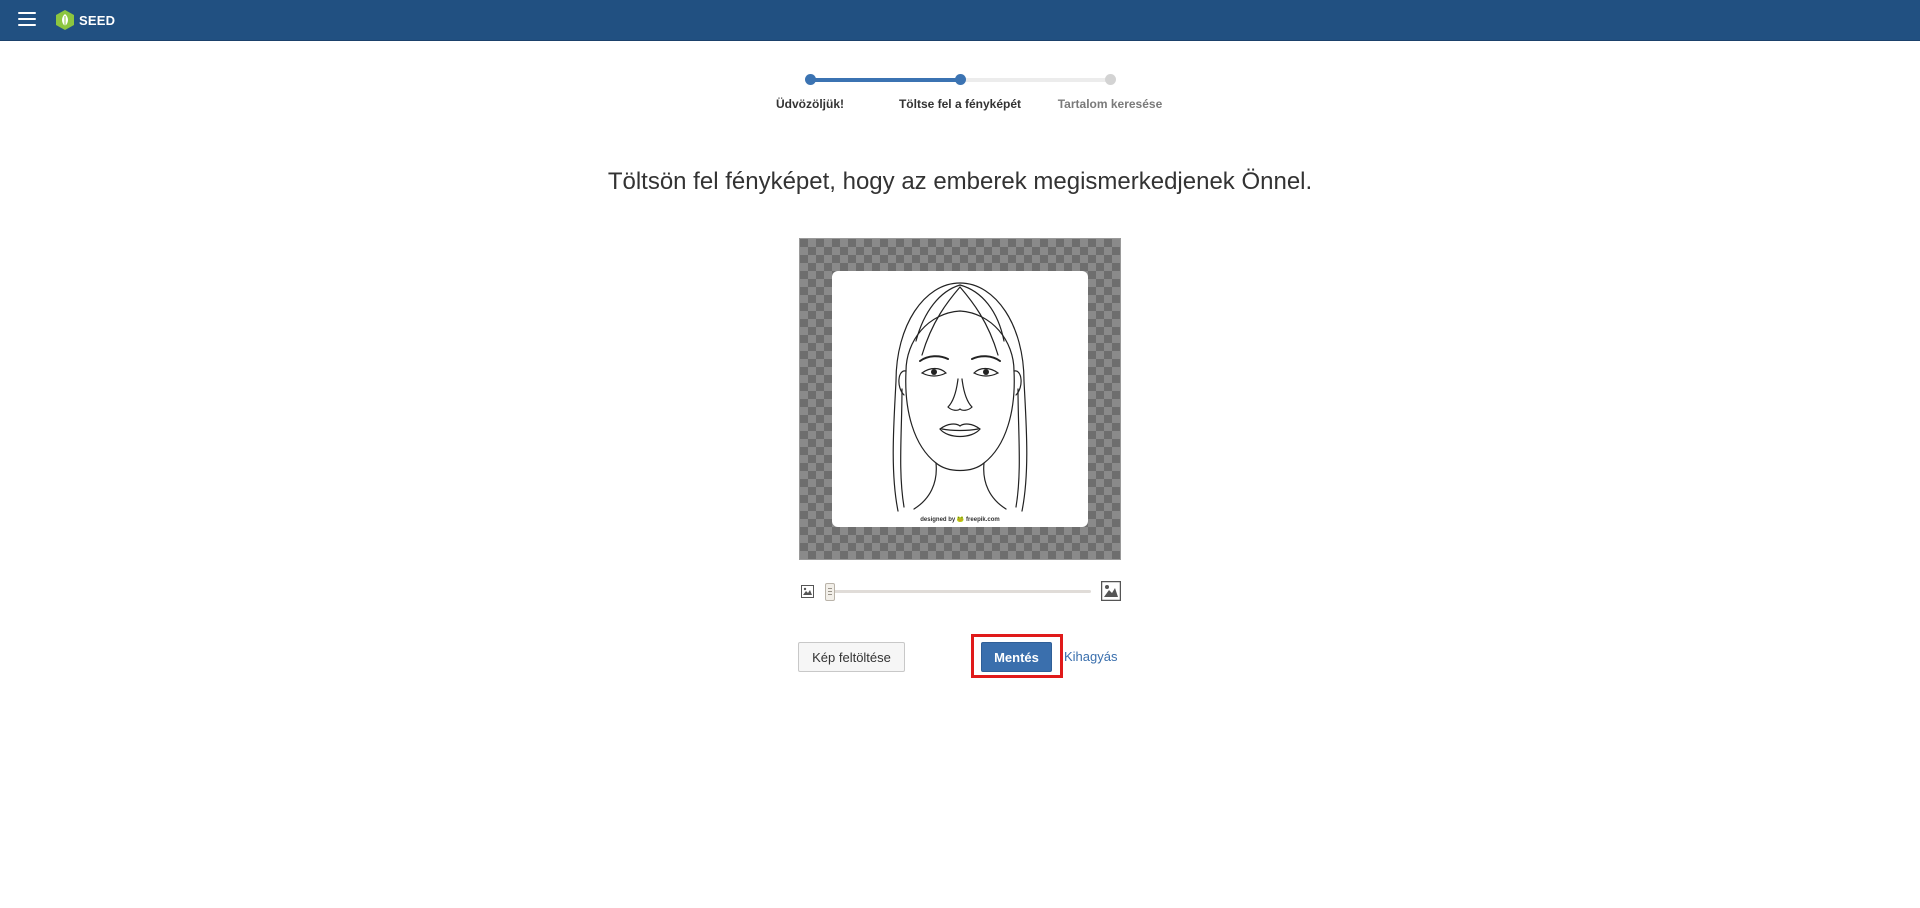  What do you see at coordinates (810, 104) in the screenshot?
I see `step-label-welcome: Üdvözöljük!` at bounding box center [810, 104].